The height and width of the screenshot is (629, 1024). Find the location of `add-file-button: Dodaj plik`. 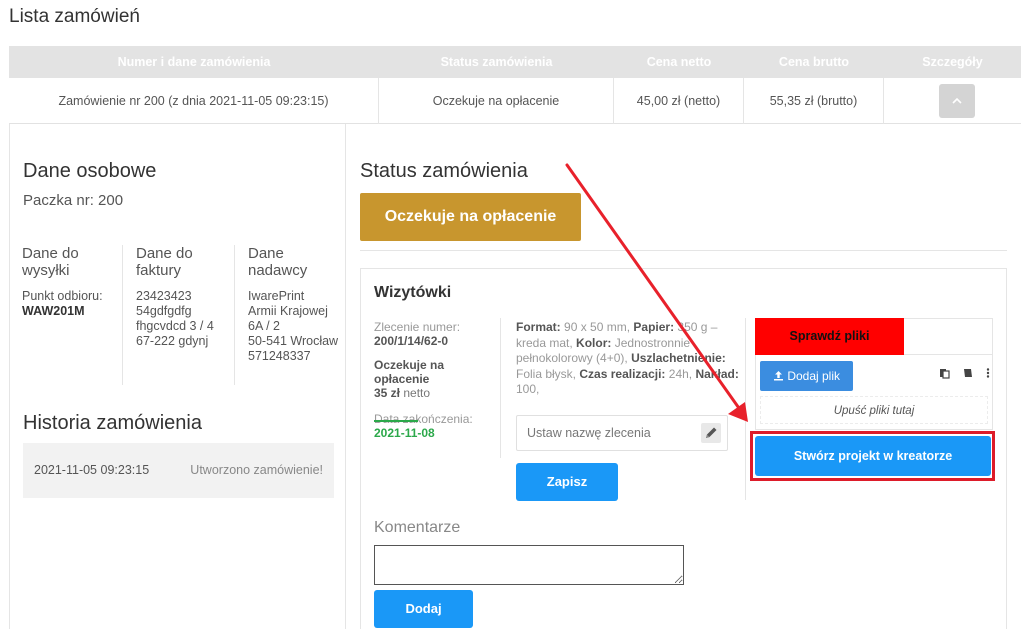

add-file-button: Dodaj plik is located at coordinates (806, 376).